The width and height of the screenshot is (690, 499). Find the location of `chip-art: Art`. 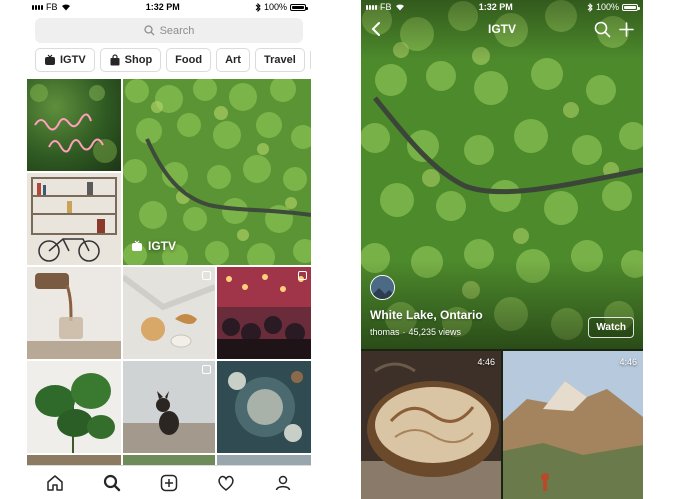

chip-art: Art is located at coordinates (233, 60).